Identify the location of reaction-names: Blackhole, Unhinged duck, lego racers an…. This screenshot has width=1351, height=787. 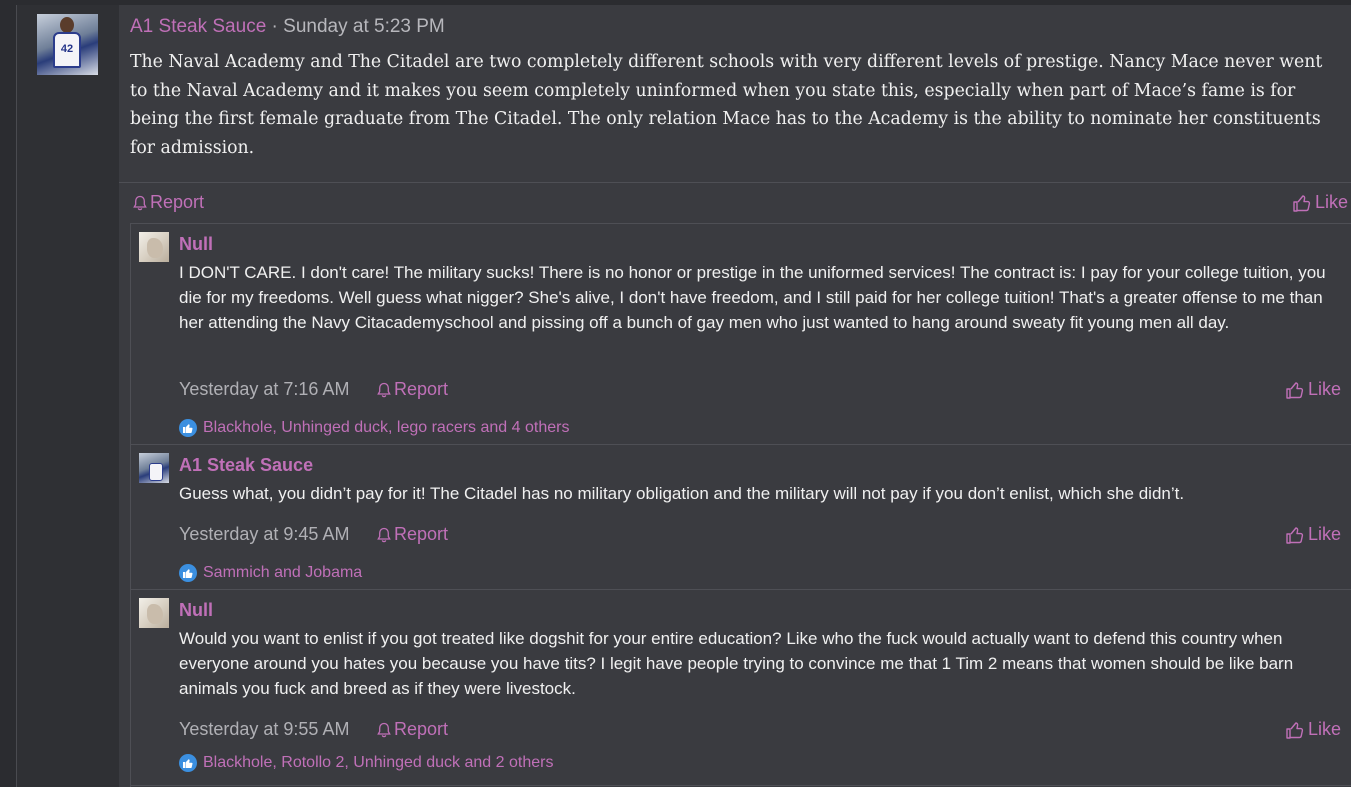
(386, 428).